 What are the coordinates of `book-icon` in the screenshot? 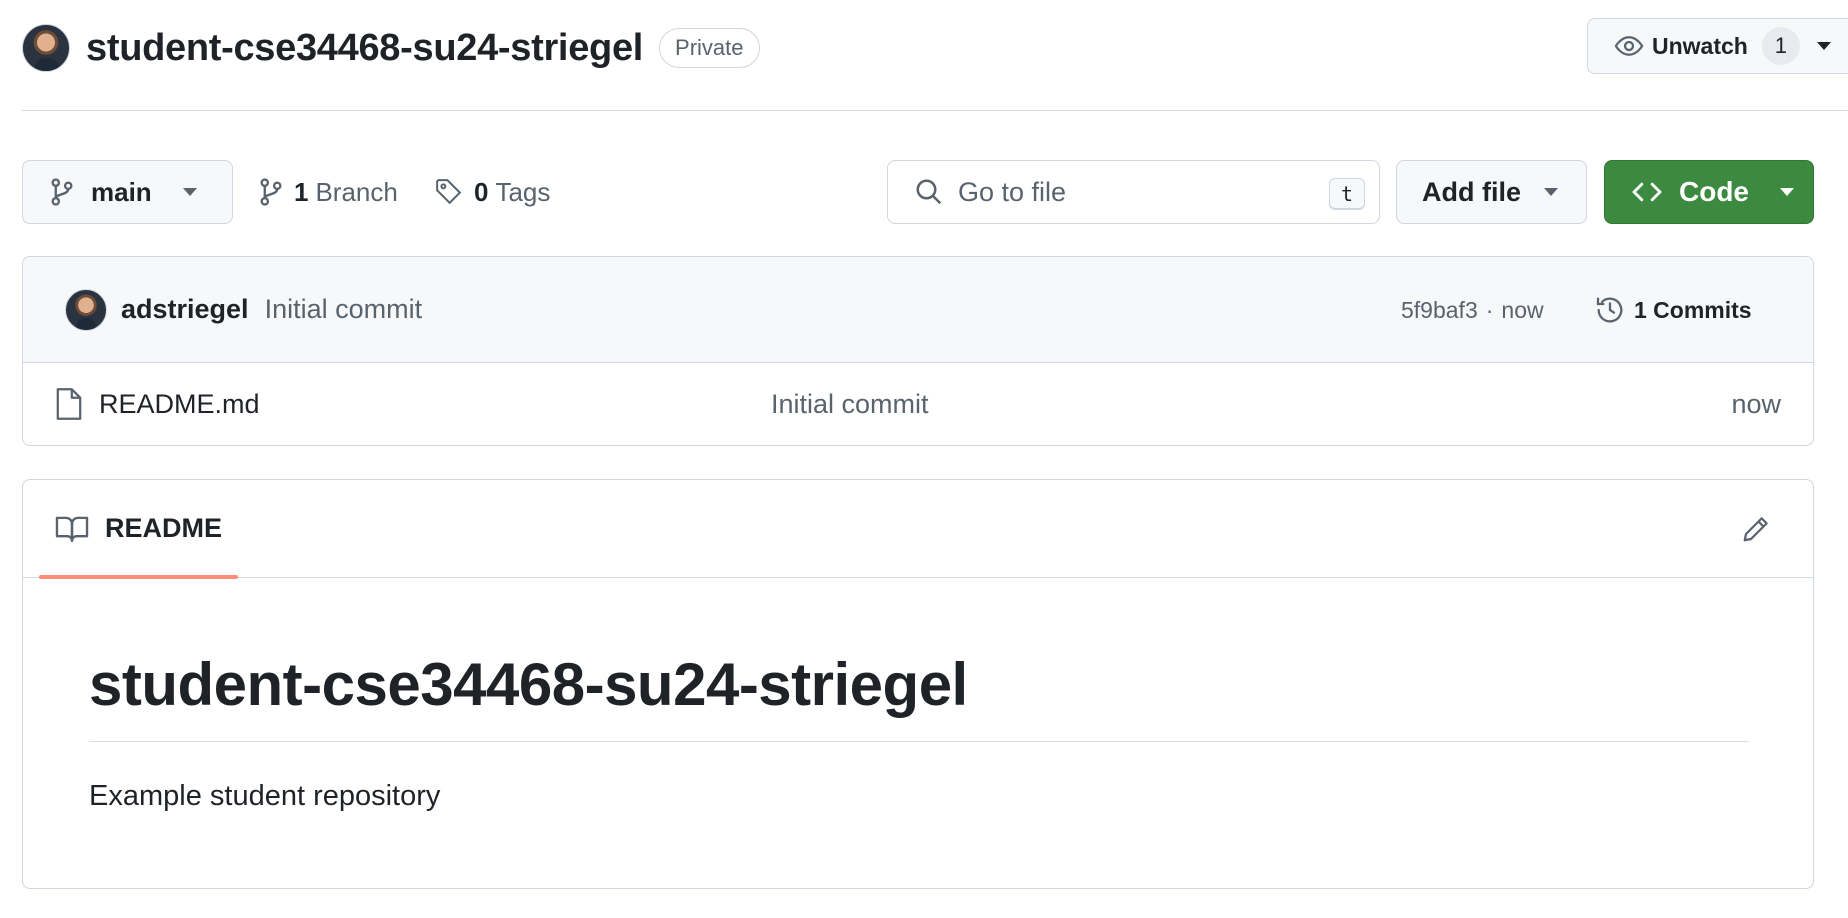 It's located at (72, 529).